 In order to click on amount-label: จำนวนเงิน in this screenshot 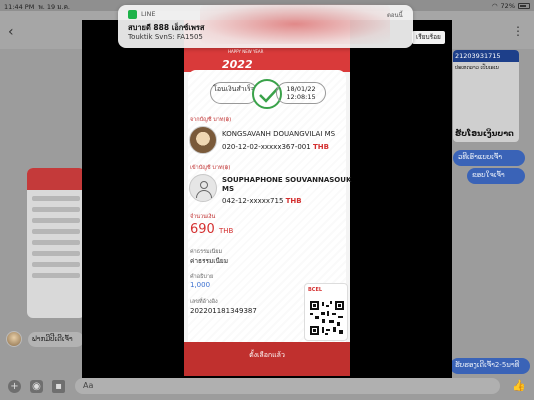, I will do `click(203, 217)`.